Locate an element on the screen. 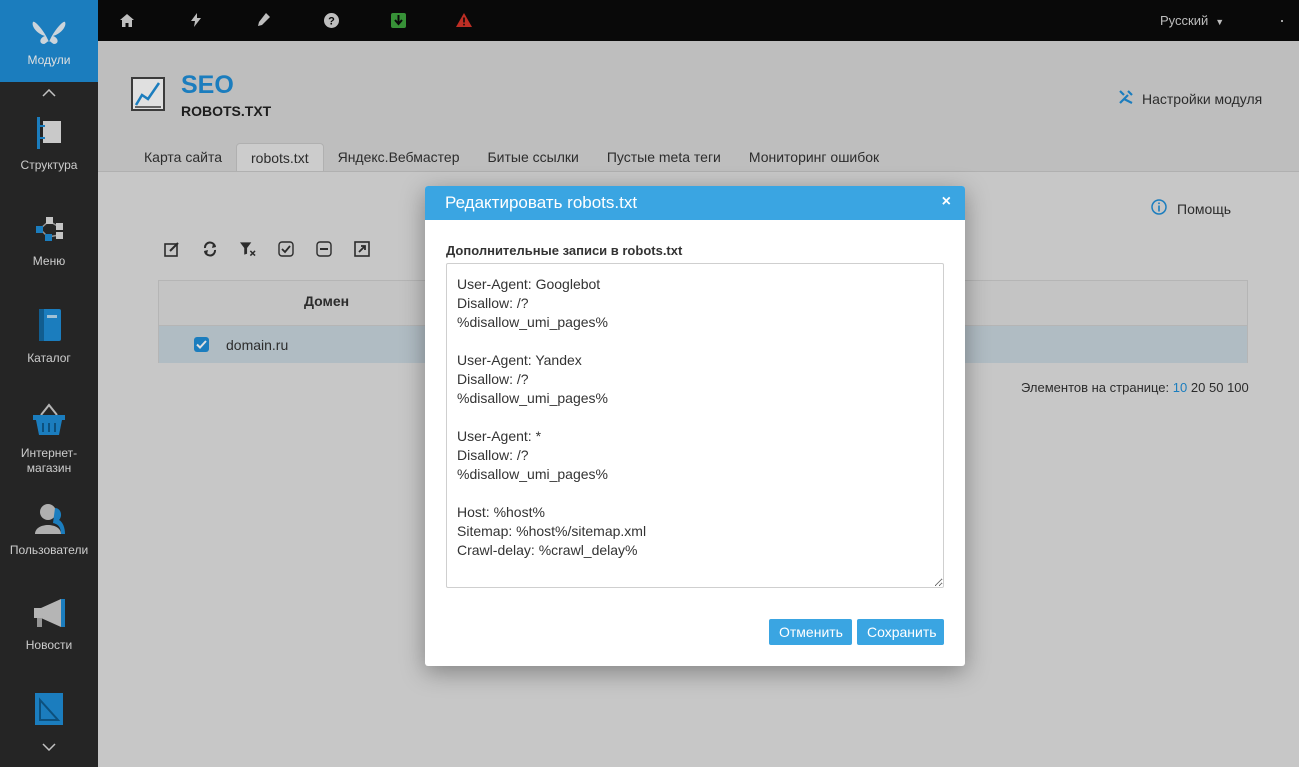 The width and height of the screenshot is (1299, 767). dialog-title: Редактировать robots.txt is located at coordinates (541, 202).